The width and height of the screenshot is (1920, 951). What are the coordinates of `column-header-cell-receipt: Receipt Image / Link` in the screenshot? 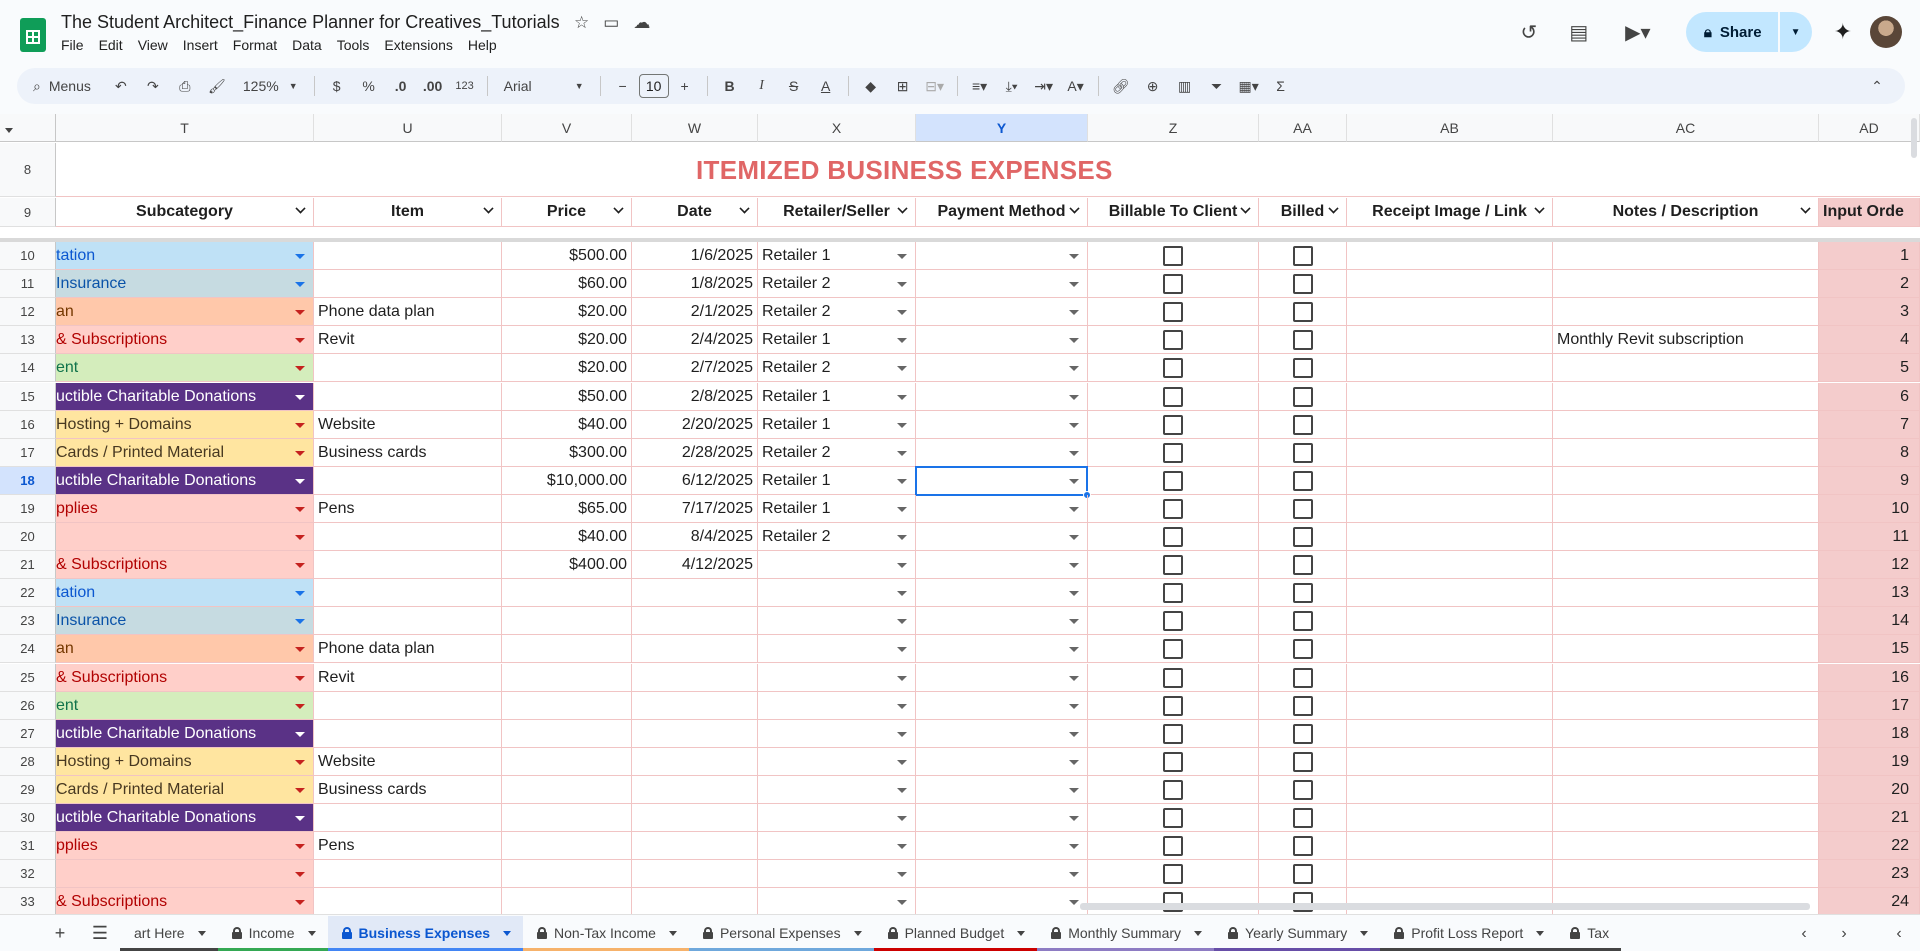 It's located at (1450, 212).